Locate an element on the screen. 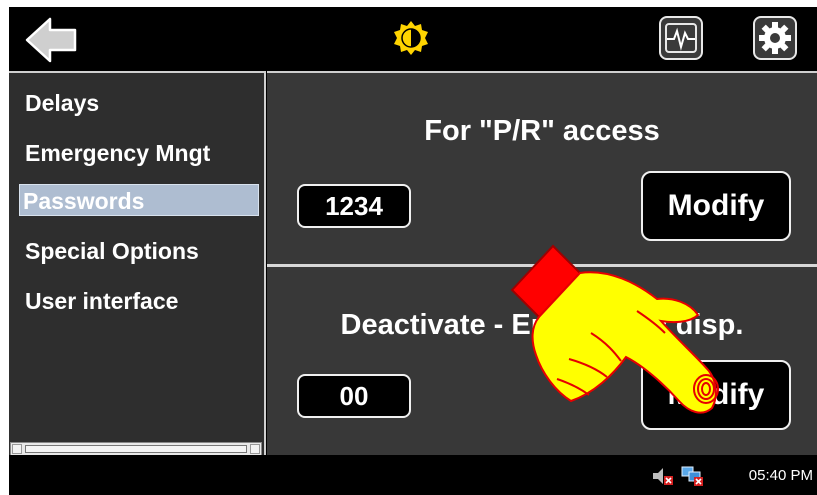  scroll-left-arrow-icon is located at coordinates (17, 449).